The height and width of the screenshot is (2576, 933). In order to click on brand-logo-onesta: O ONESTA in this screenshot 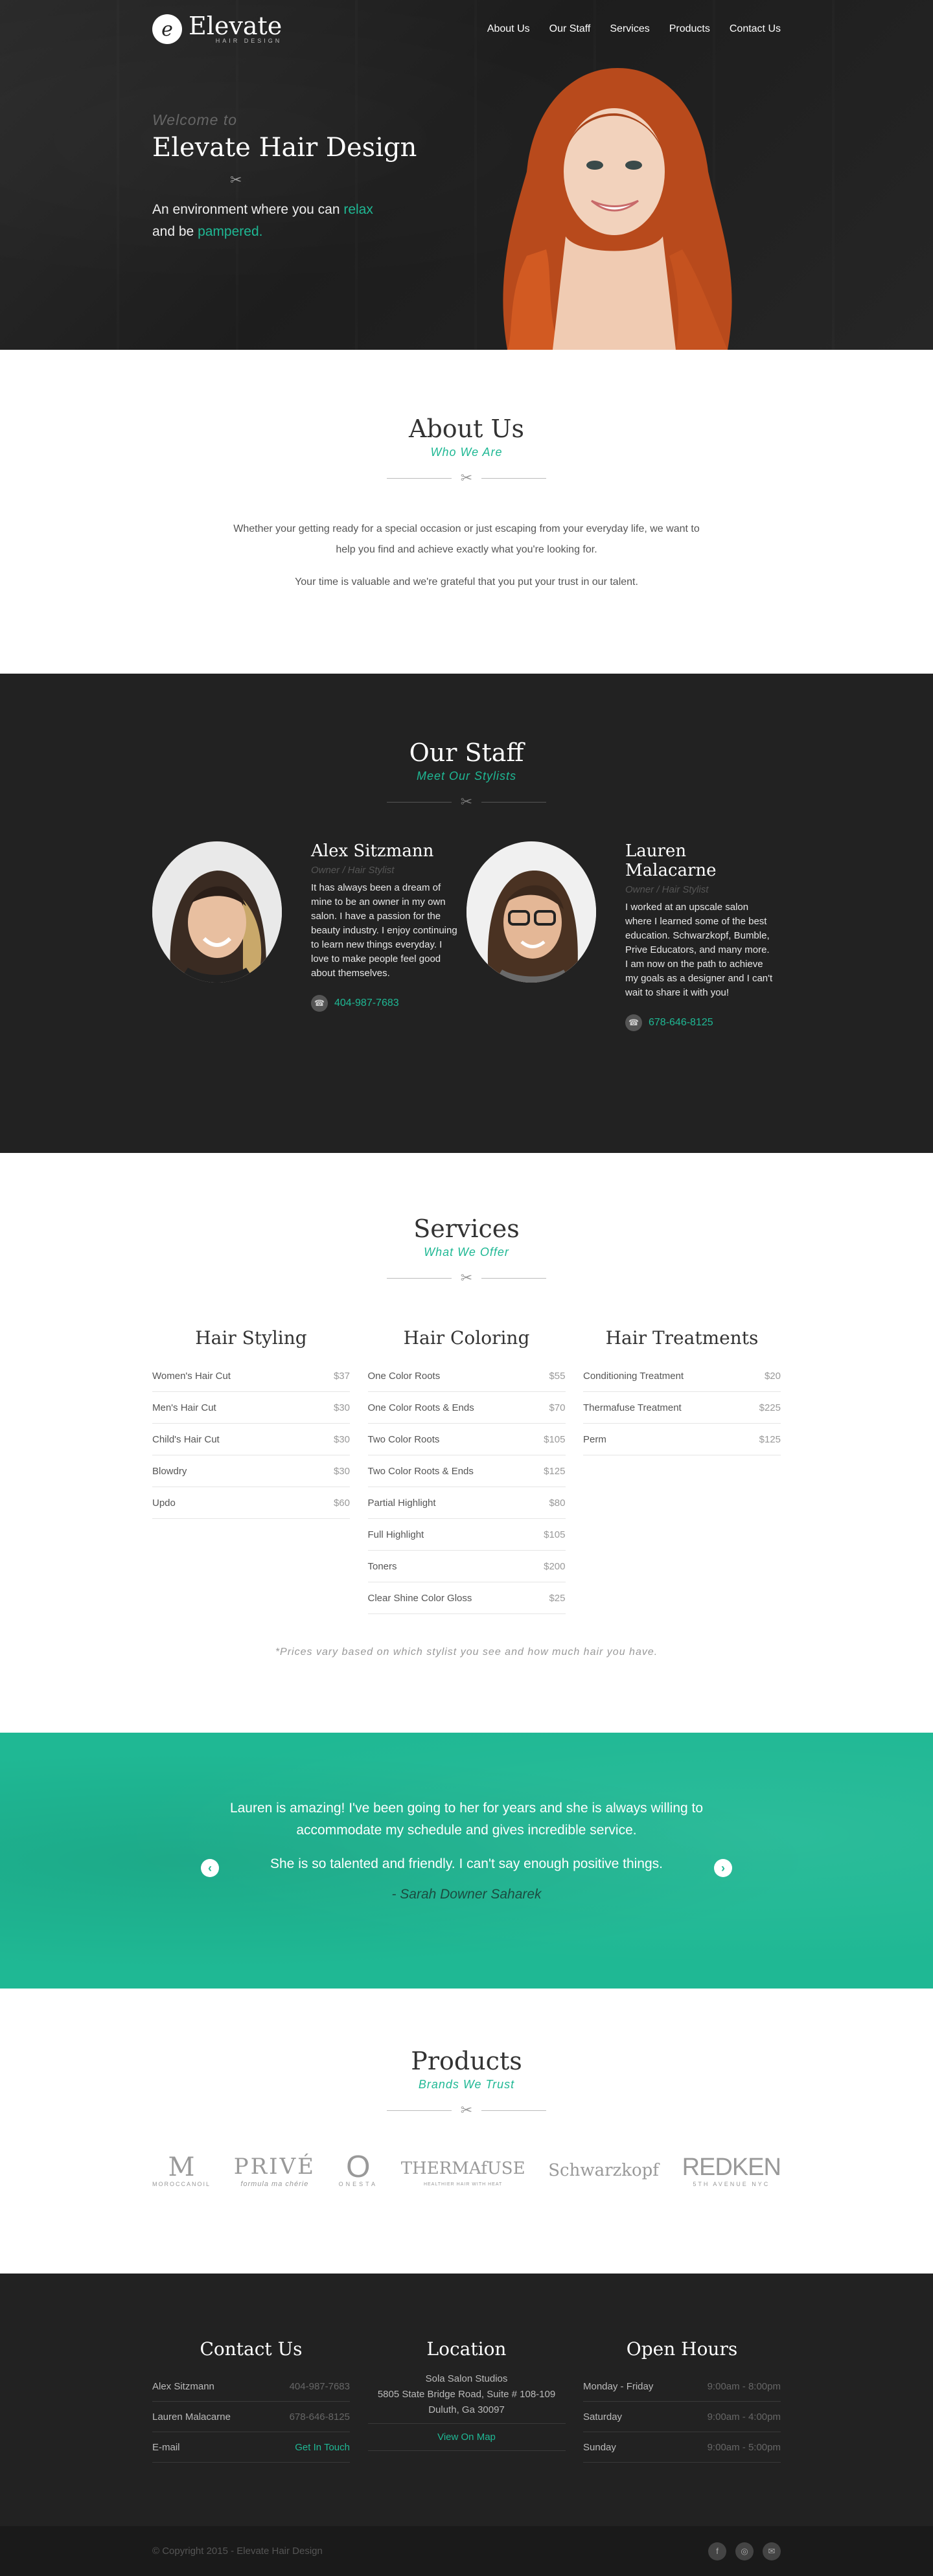, I will do `click(358, 2169)`.